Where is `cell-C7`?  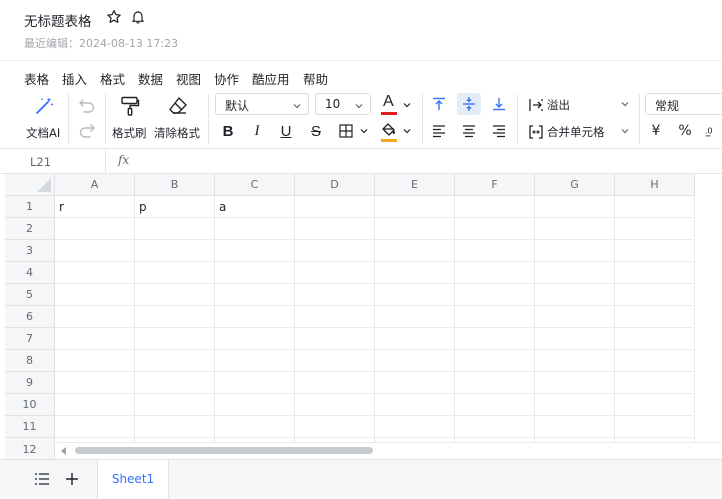 cell-C7 is located at coordinates (255, 339).